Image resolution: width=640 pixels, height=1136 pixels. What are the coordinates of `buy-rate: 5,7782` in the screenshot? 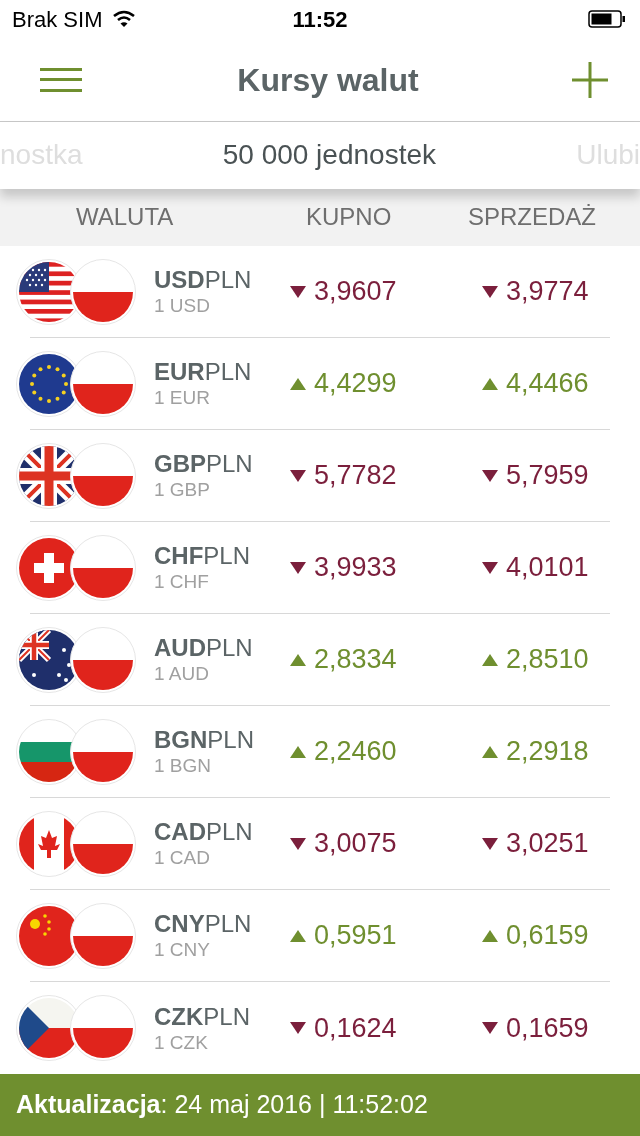 It's located at (355, 476).